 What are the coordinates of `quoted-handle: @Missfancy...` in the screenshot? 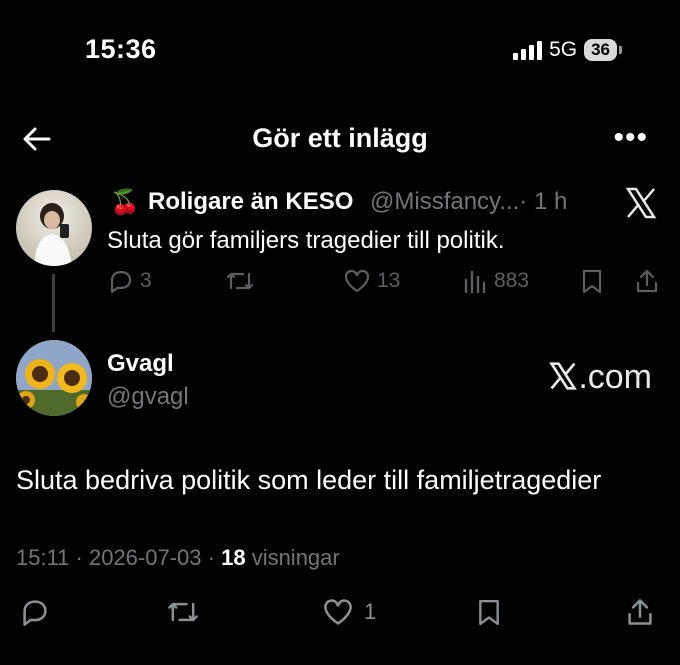 It's located at (444, 201).